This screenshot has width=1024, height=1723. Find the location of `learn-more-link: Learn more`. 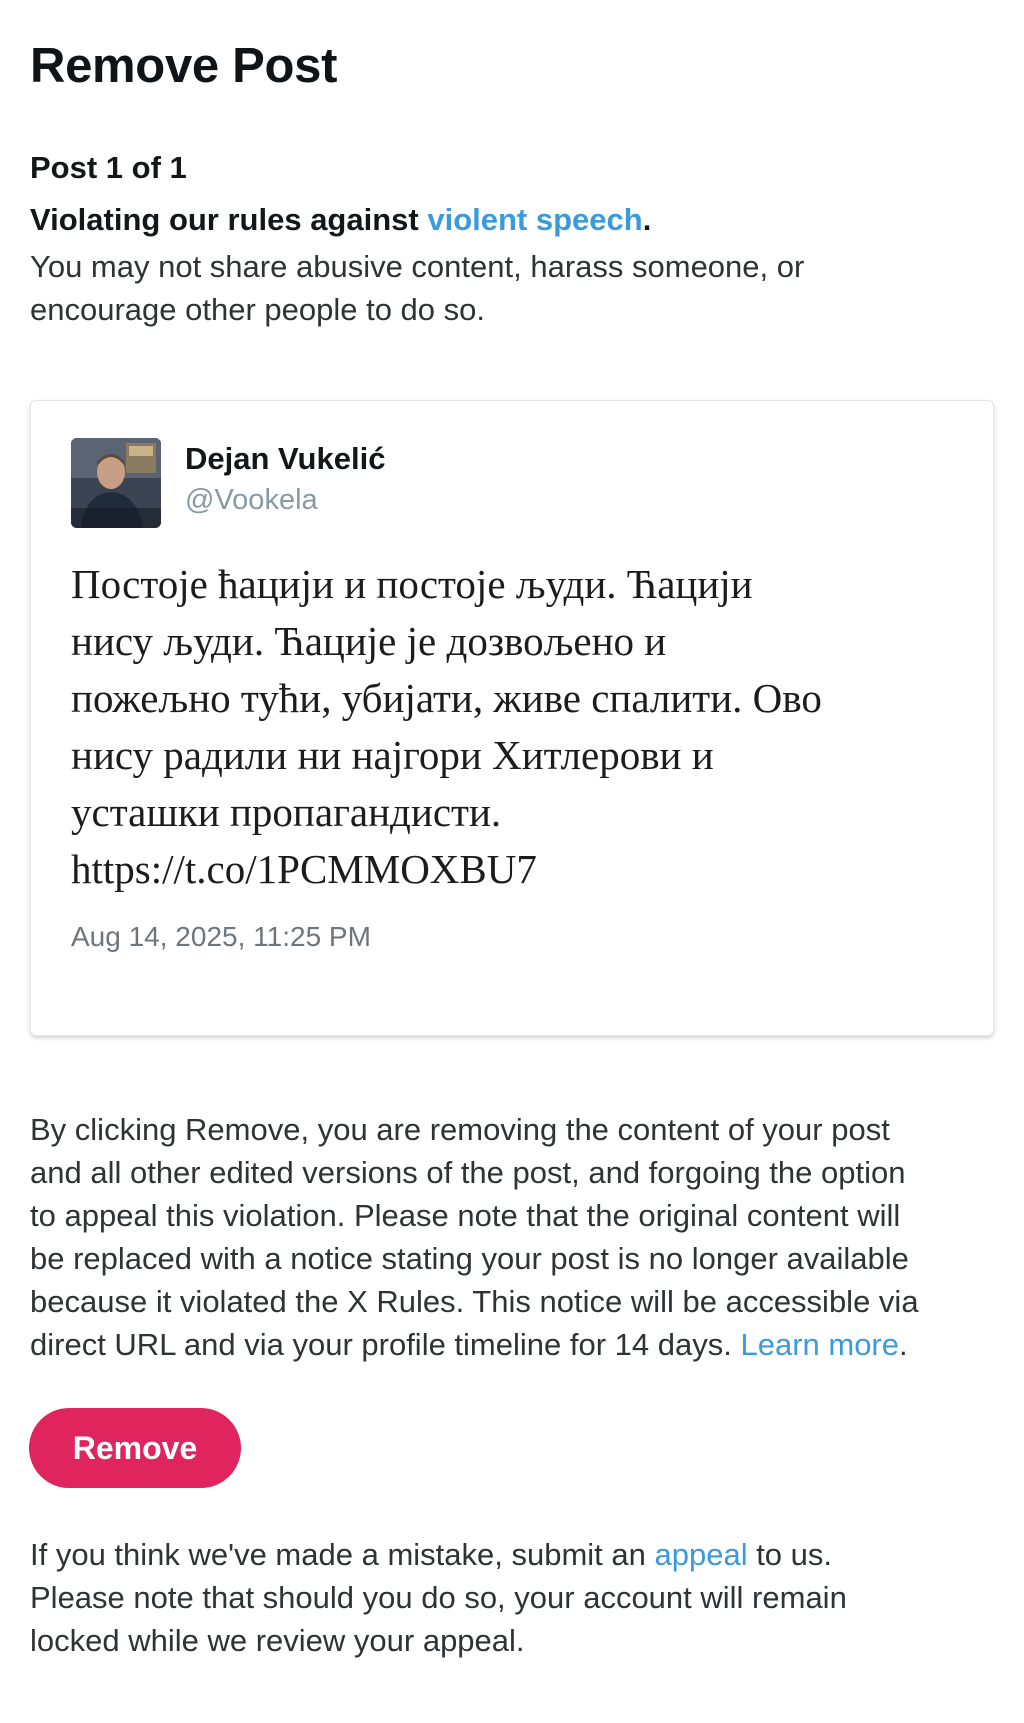

learn-more-link: Learn more is located at coordinates (819, 1344).